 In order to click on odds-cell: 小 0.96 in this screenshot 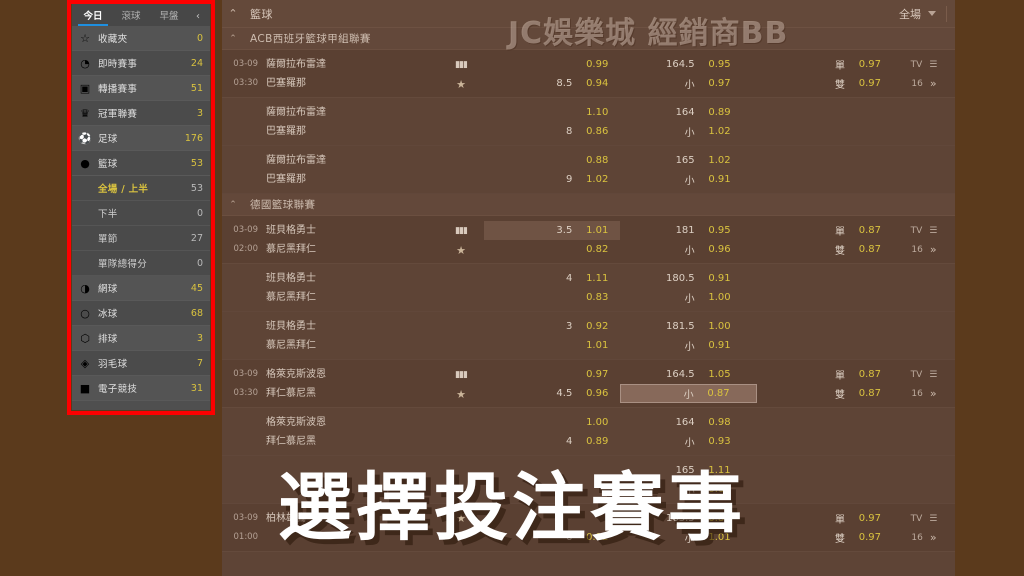, I will do `click(688, 249)`.